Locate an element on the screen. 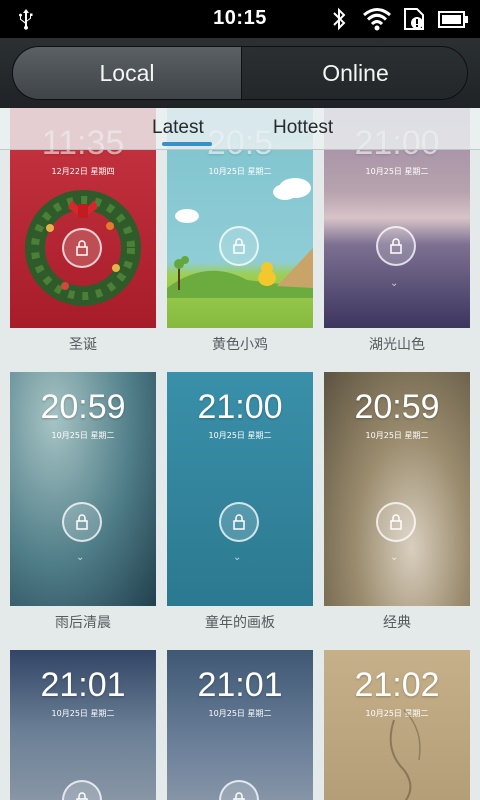 The width and height of the screenshot is (480, 800). subtab-hottest: Hottest is located at coordinates (303, 128).